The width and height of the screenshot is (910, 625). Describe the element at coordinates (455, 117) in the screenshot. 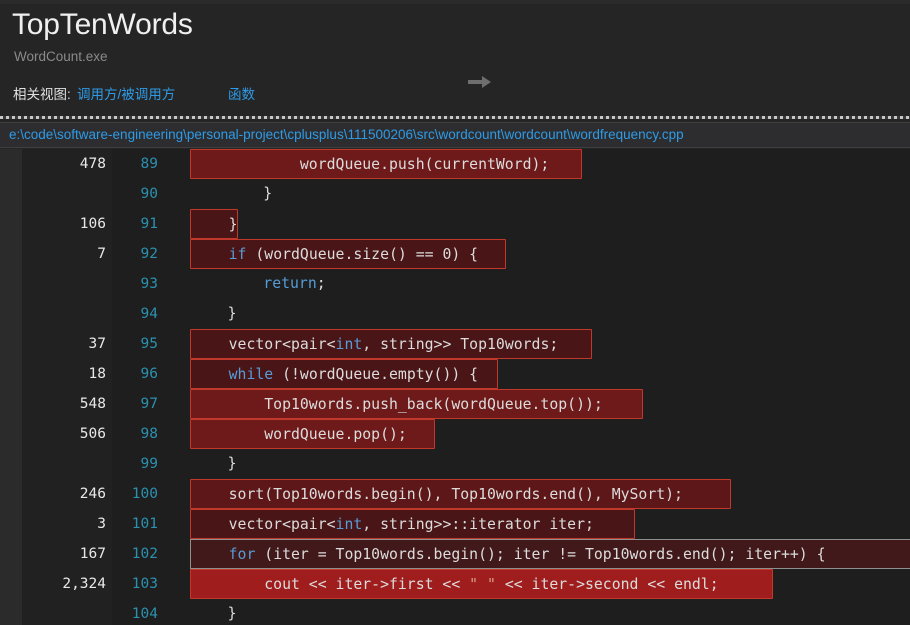

I see `dotted-separator` at that location.